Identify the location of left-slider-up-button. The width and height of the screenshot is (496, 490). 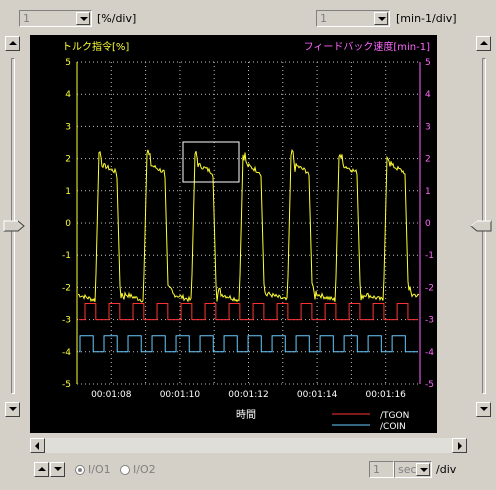
(12, 43).